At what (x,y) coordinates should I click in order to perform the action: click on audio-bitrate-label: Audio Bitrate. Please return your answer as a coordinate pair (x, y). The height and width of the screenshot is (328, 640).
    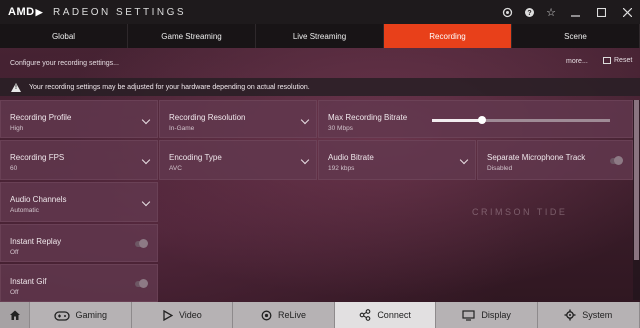
    Looking at the image, I should click on (351, 157).